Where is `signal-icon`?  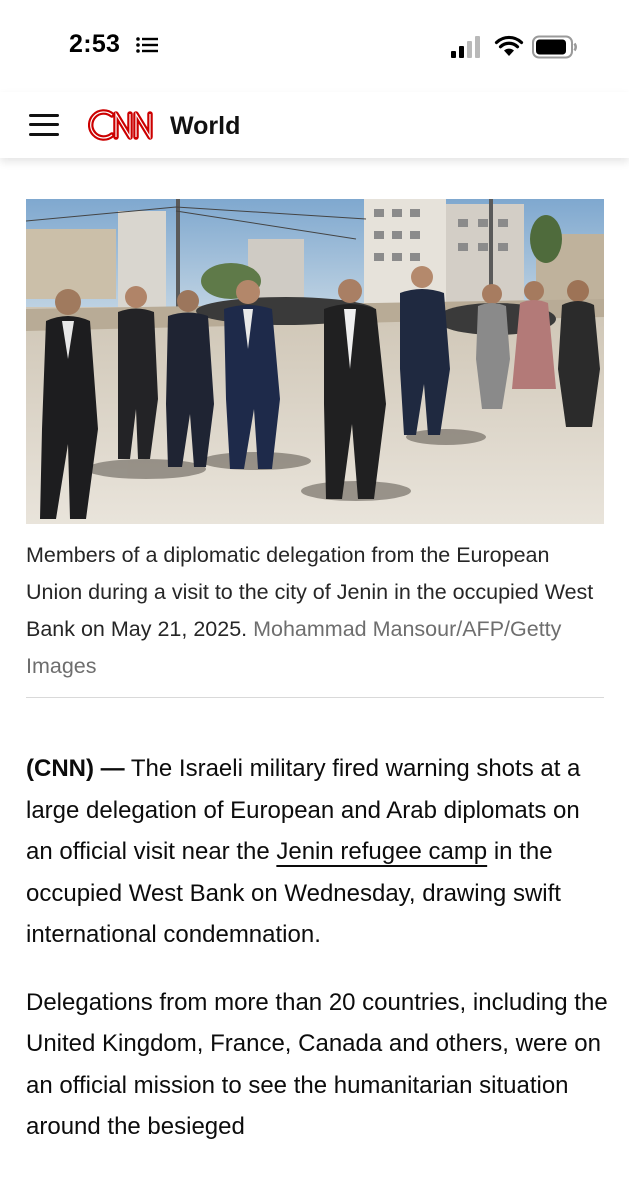 signal-icon is located at coordinates (465, 47).